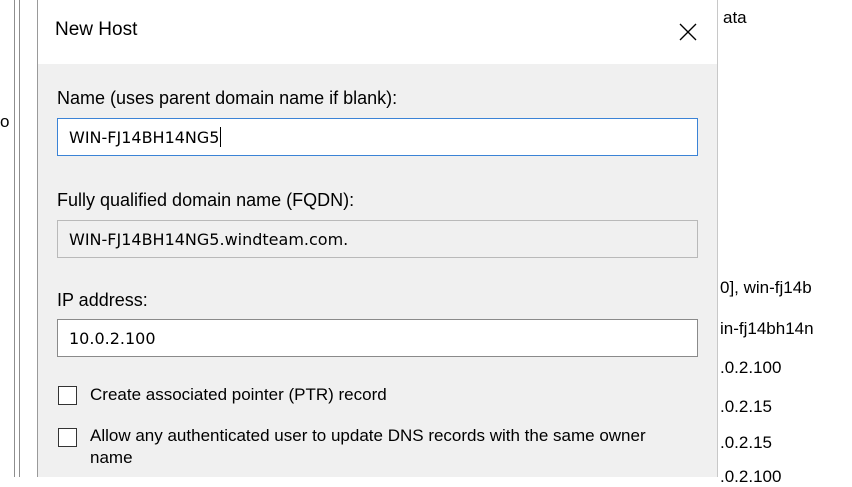 This screenshot has width=852, height=487. Describe the element at coordinates (67, 437) in the screenshot. I see `allow-update-checkbox` at that location.